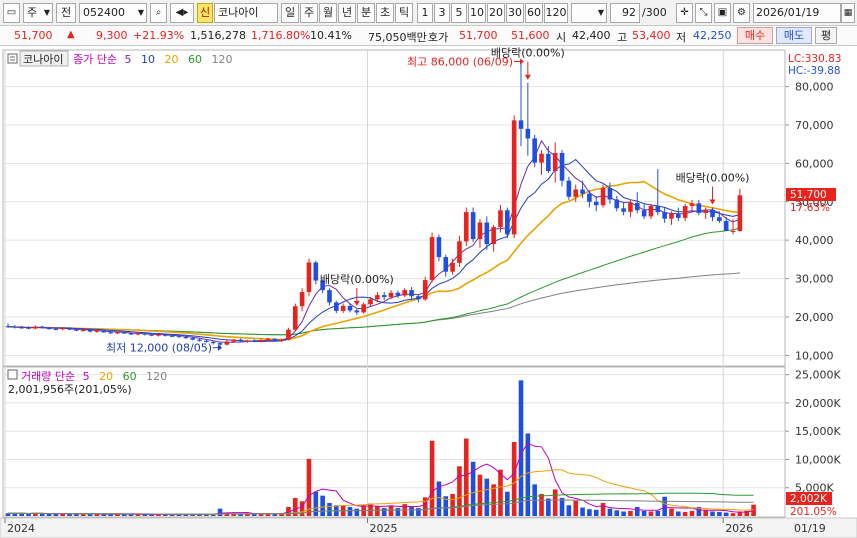 This screenshot has width=857, height=538. I want to click on chart-window-icon: ▭, so click(11, 13).